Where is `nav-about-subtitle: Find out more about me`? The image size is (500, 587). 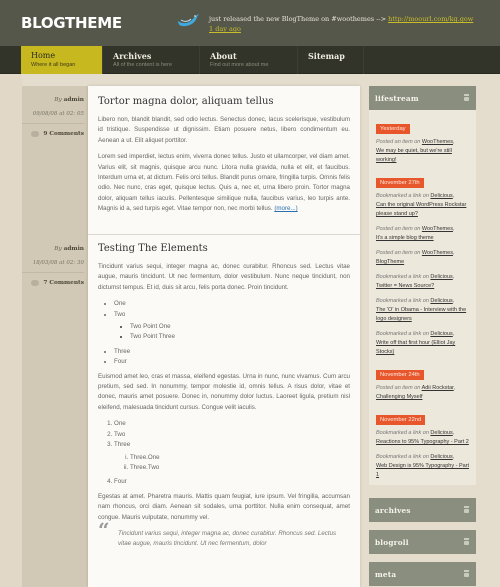
nav-about-subtitle: Find out more about me is located at coordinates (239, 65).